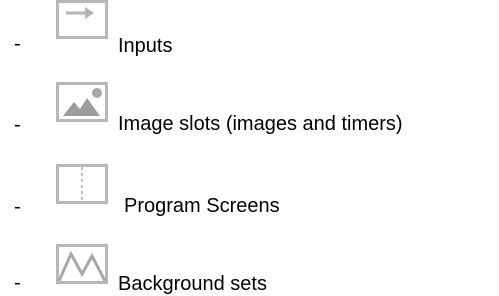  Describe the element at coordinates (82, 20) in the screenshot. I see `input-arrow-icon` at that location.